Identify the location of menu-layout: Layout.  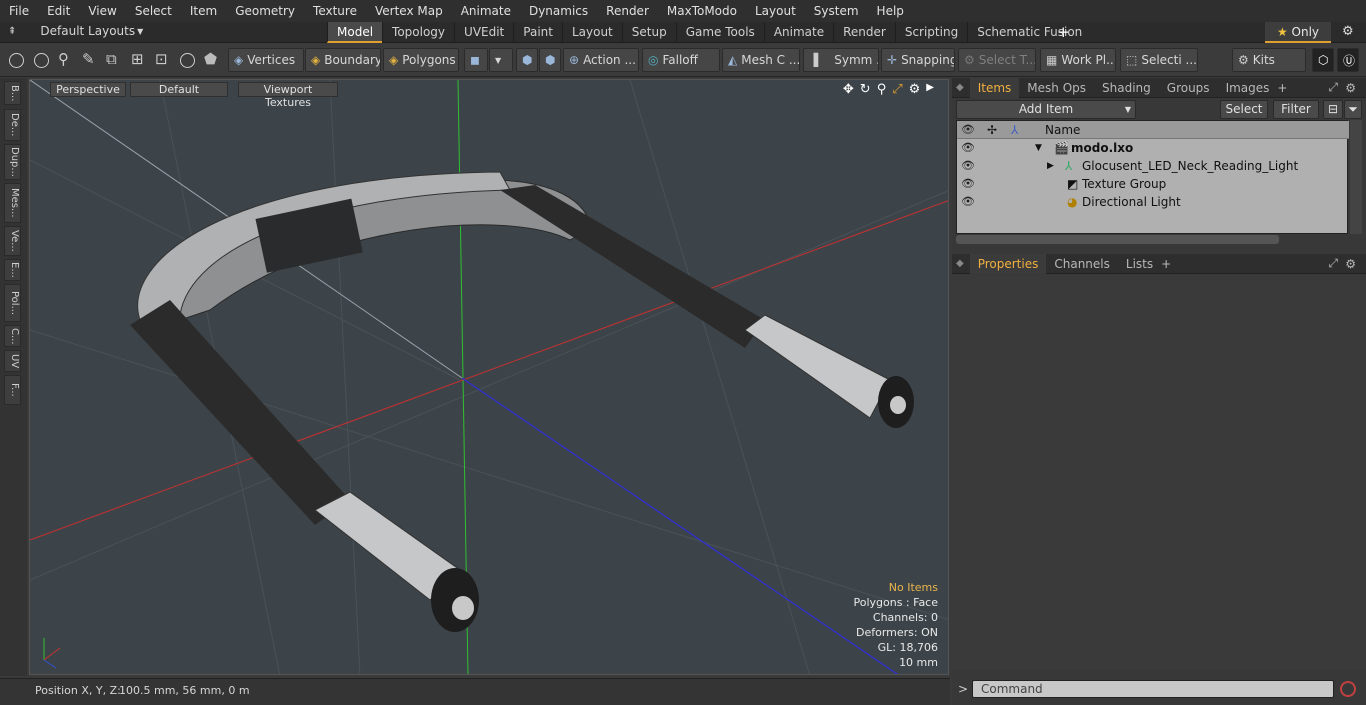
(775, 11).